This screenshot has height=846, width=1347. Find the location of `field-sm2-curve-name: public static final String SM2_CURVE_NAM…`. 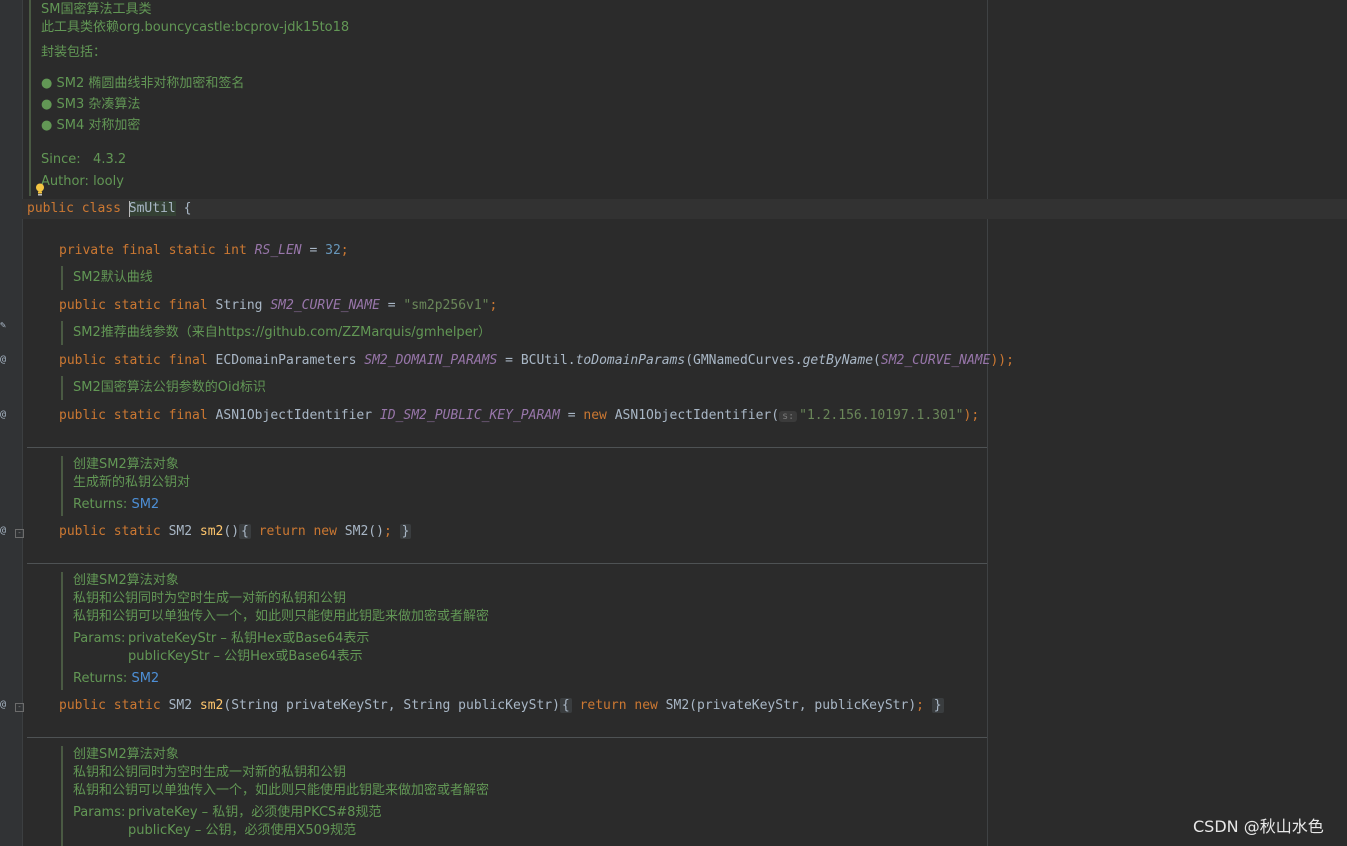

field-sm2-curve-name: public static final String SM2_CURVE_NAM… is located at coordinates (278, 306).